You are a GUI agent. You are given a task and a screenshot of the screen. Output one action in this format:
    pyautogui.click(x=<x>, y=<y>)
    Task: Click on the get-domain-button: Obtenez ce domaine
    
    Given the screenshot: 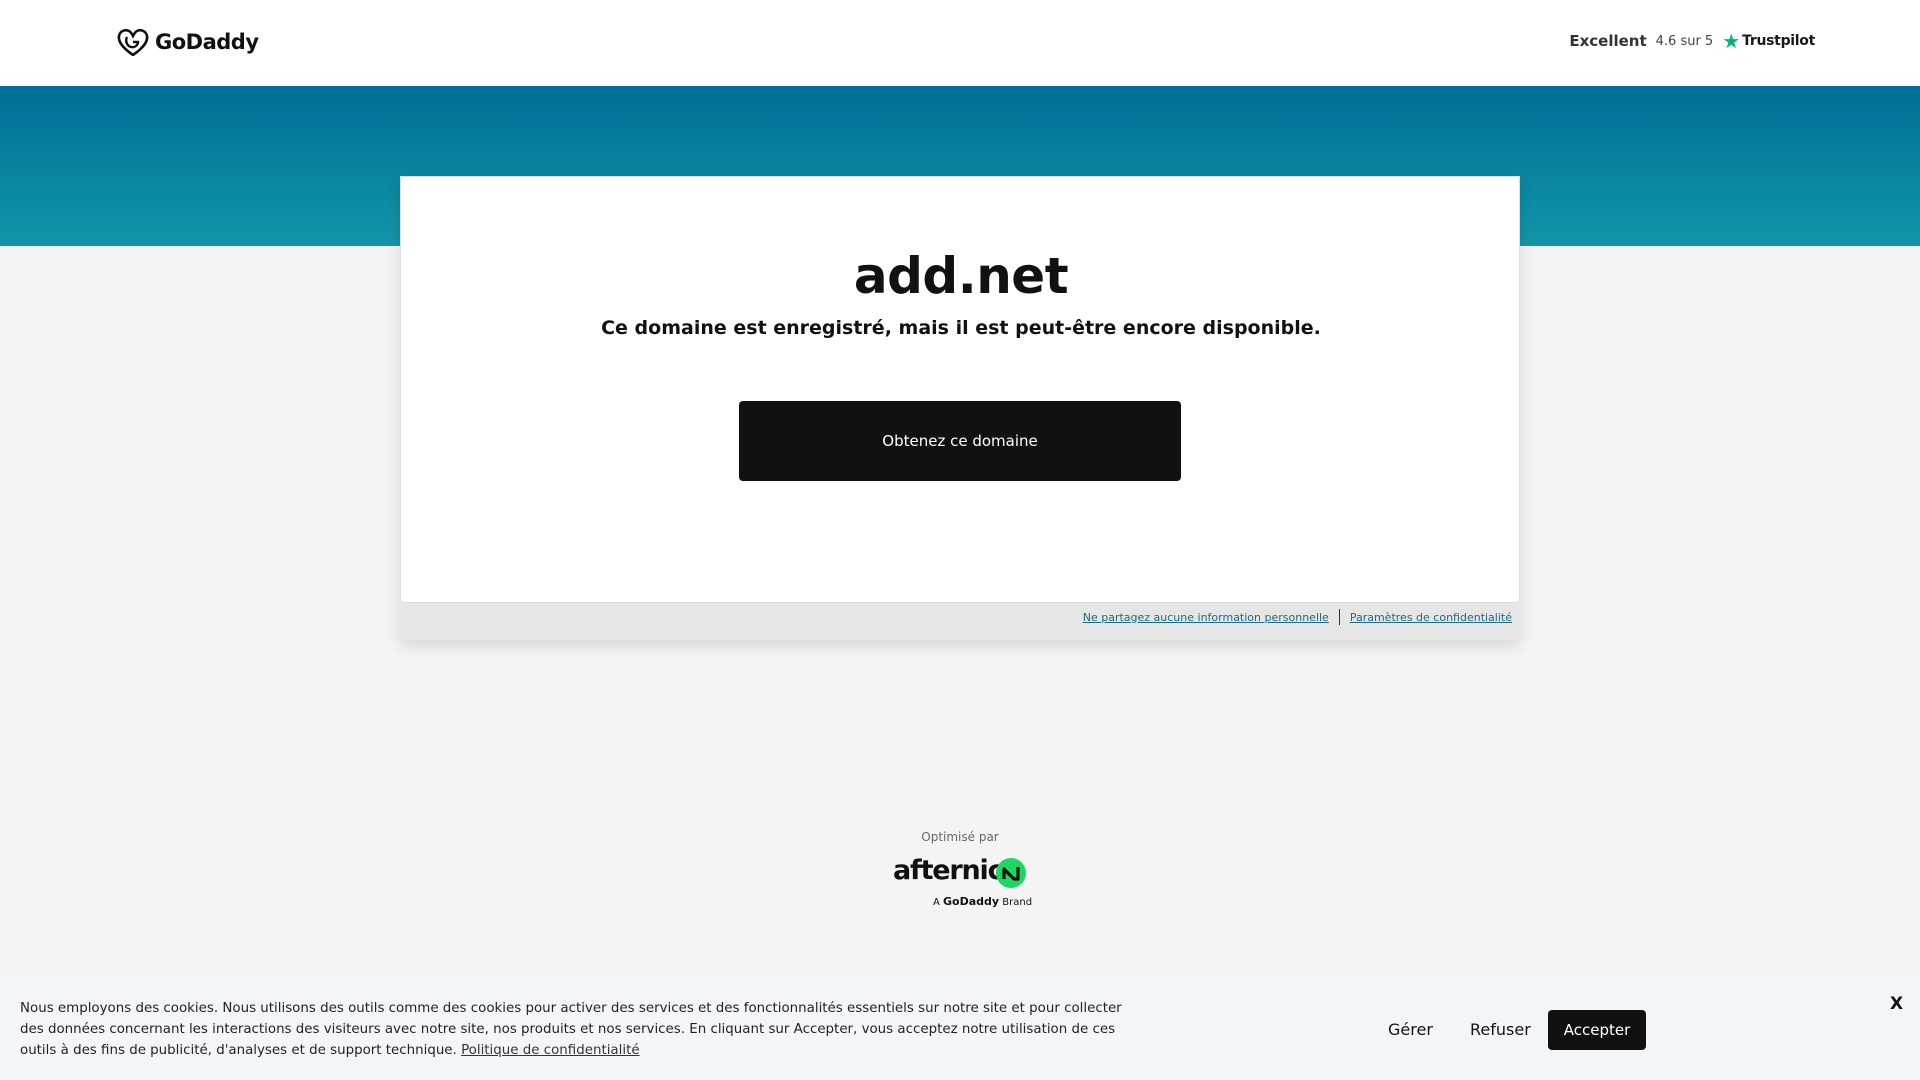 What is the action you would take?
    pyautogui.click(x=960, y=441)
    